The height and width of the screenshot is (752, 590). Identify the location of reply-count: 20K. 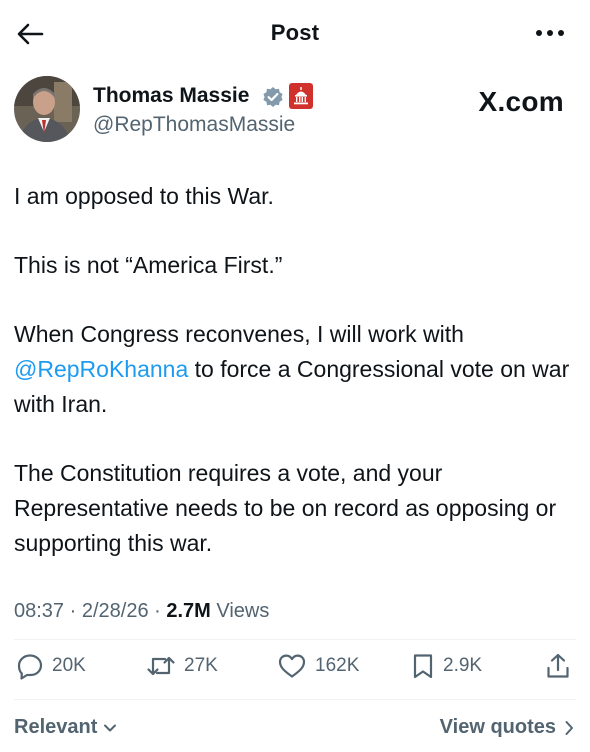
(69, 665).